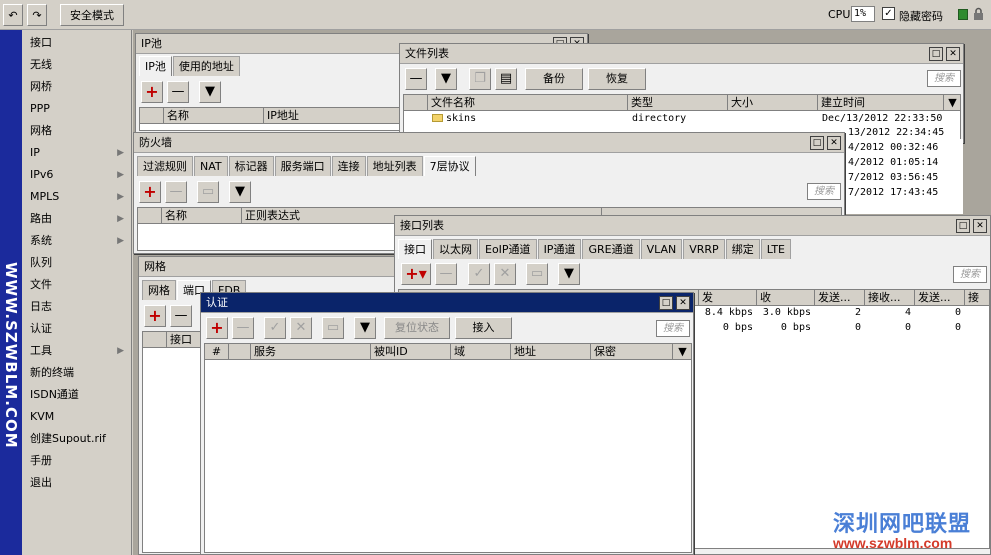 Image resolution: width=991 pixels, height=555 pixels. What do you see at coordinates (77, 417) in the screenshot?
I see `nav-item: KVM` at bounding box center [77, 417].